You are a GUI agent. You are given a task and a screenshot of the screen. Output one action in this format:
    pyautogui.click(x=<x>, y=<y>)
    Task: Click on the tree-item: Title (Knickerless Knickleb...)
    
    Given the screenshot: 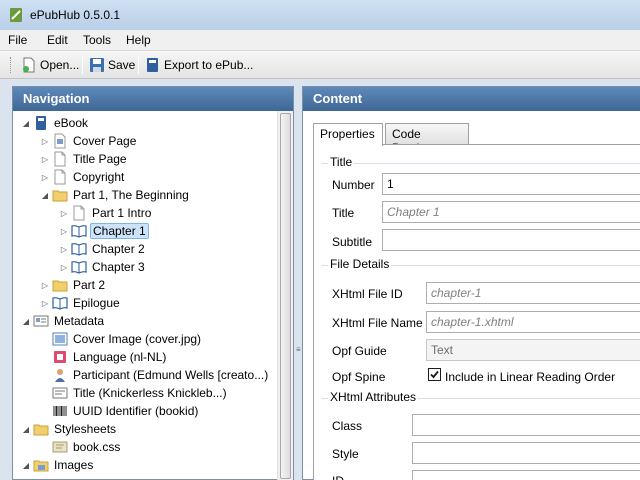 What is the action you would take?
    pyautogui.click(x=134, y=393)
    